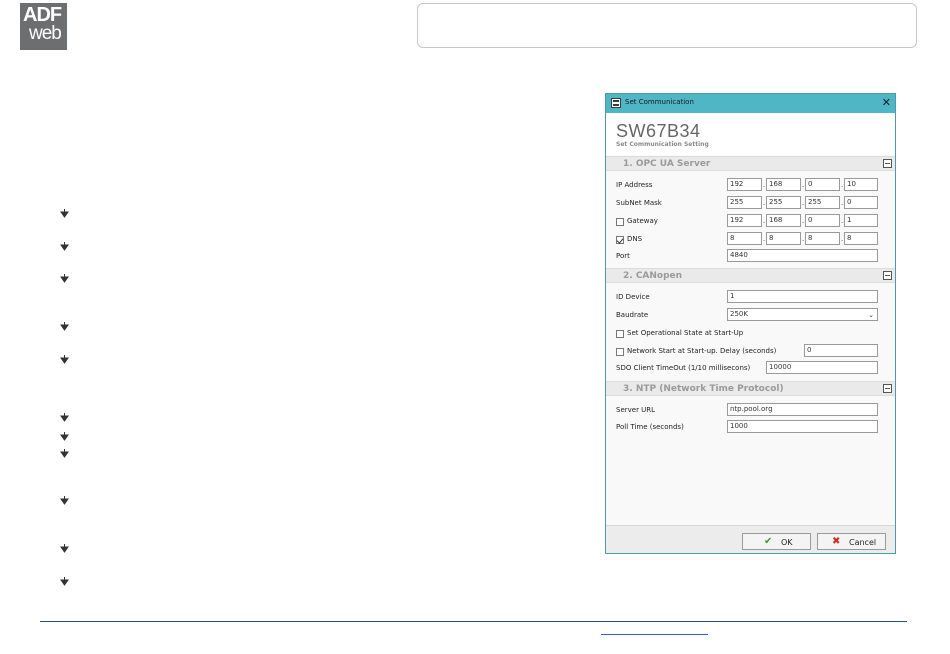 This screenshot has height=654, width=950. I want to click on server-url-input: ntp.pool.org, so click(802, 409).